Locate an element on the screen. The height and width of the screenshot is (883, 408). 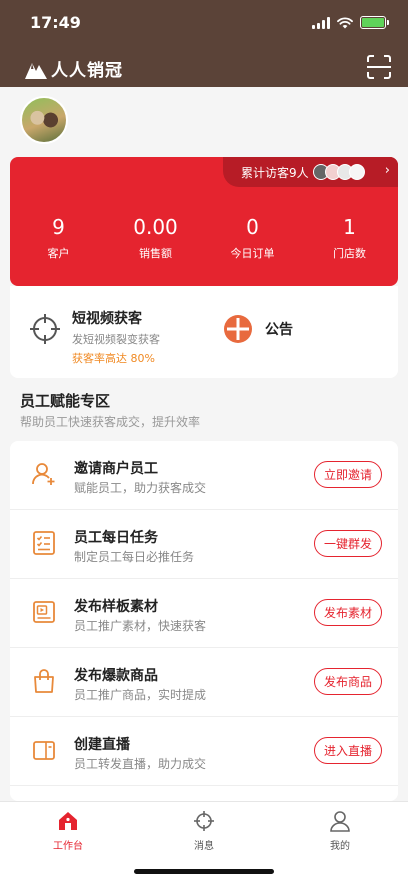
tab-messages: 消息 is located at coordinates (204, 831).